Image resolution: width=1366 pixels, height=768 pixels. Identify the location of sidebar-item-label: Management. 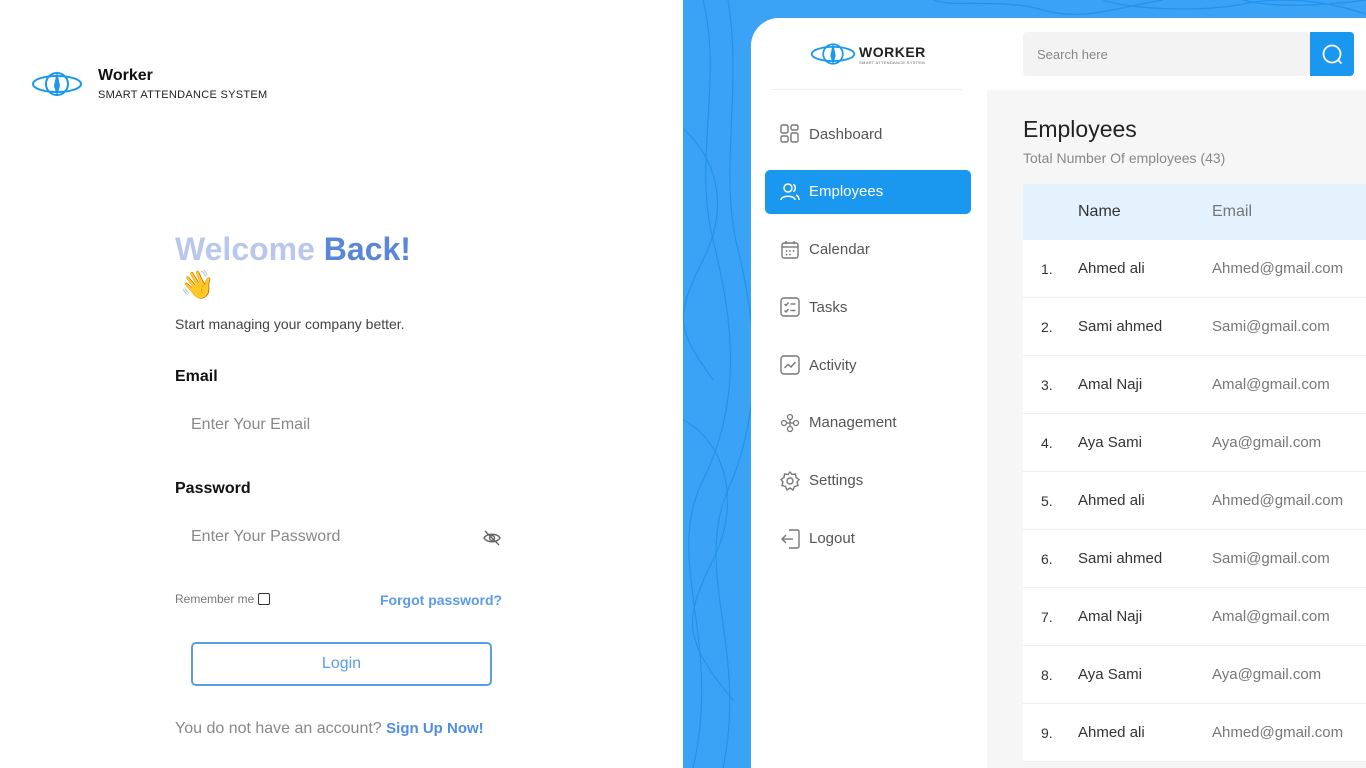
(853, 423).